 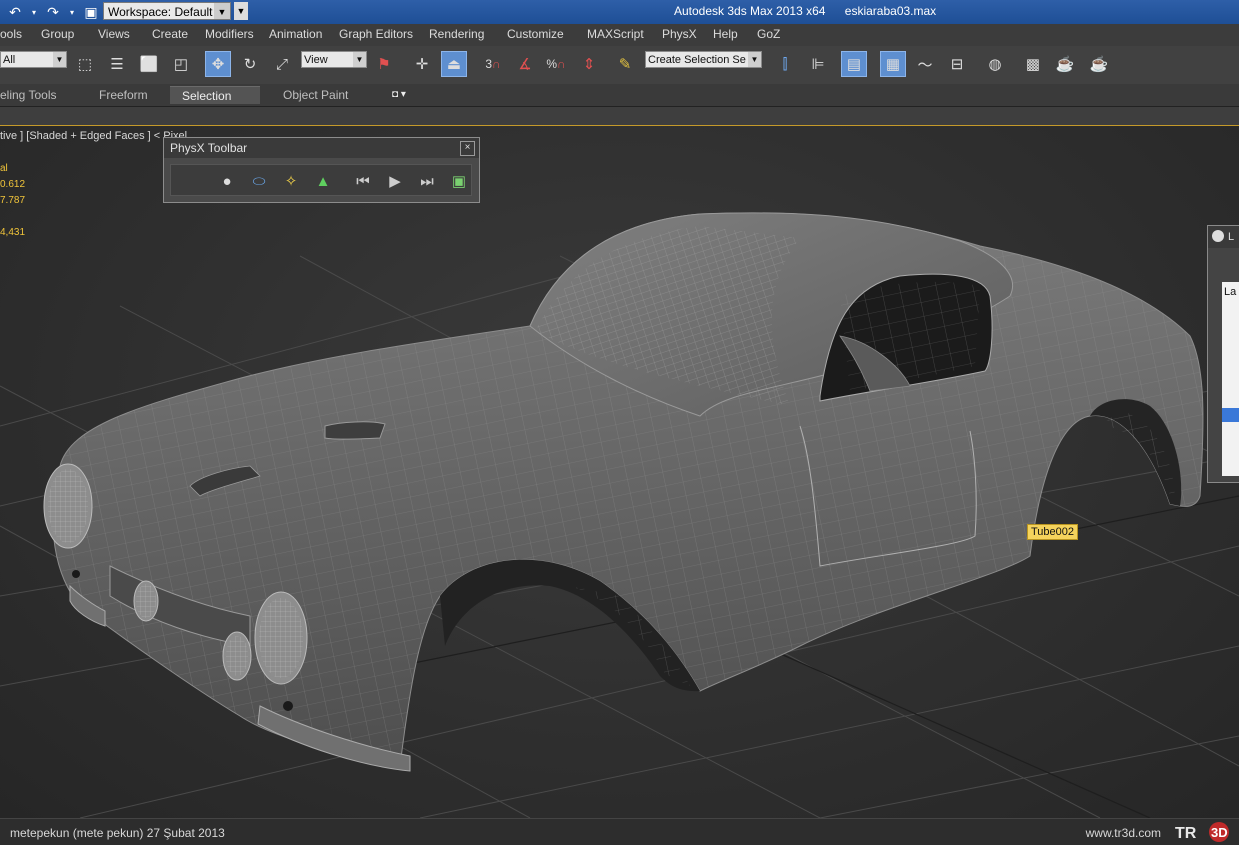 What do you see at coordinates (93, 136) in the screenshot?
I see `viewport-label: tive ] [Shaded + Edged Faces ] < Pixel` at bounding box center [93, 136].